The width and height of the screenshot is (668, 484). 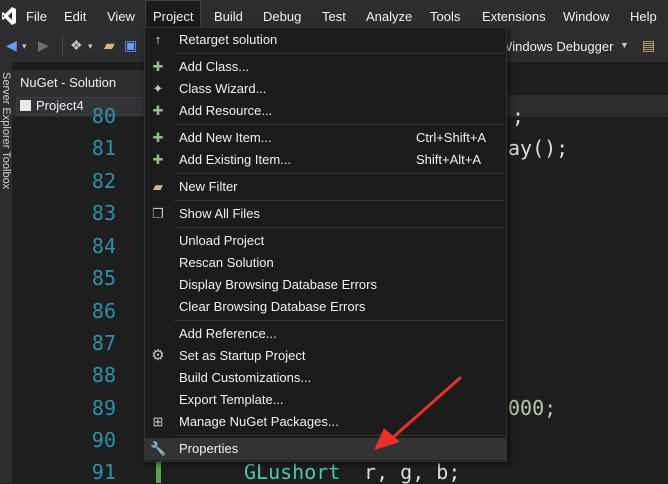 I want to click on menu-item-shortcut: Ctrl+Shift+A, so click(x=451, y=137).